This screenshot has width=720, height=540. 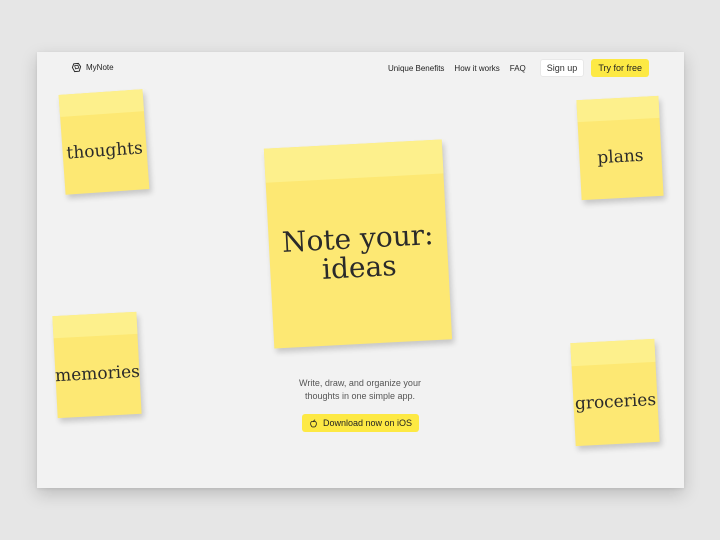 I want to click on sticky-note-groceries: groceries, so click(x=615, y=392).